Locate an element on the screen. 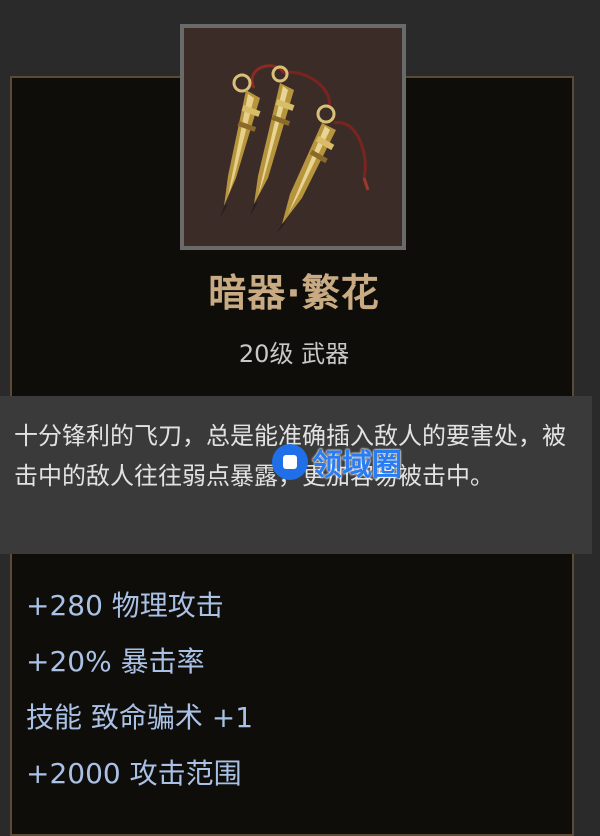  stat-line: +20% 暴击率 is located at coordinates (115, 661).